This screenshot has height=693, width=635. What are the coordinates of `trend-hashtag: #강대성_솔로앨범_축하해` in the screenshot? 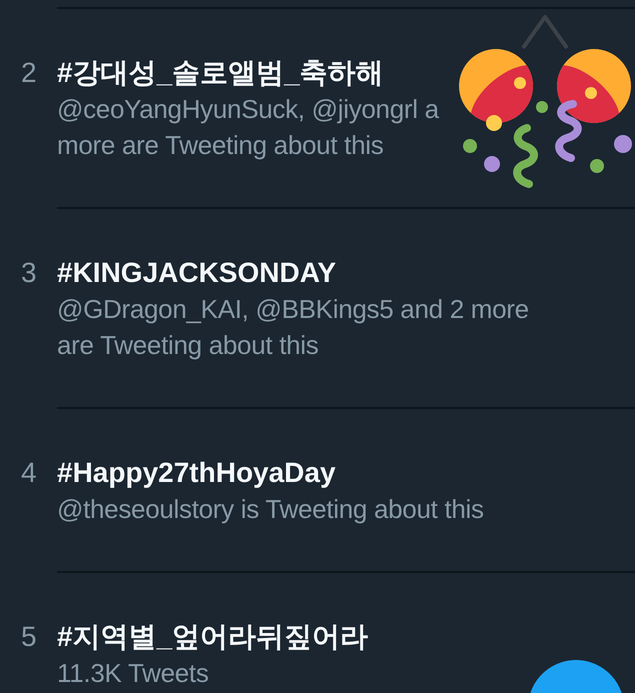 It's located at (220, 73).